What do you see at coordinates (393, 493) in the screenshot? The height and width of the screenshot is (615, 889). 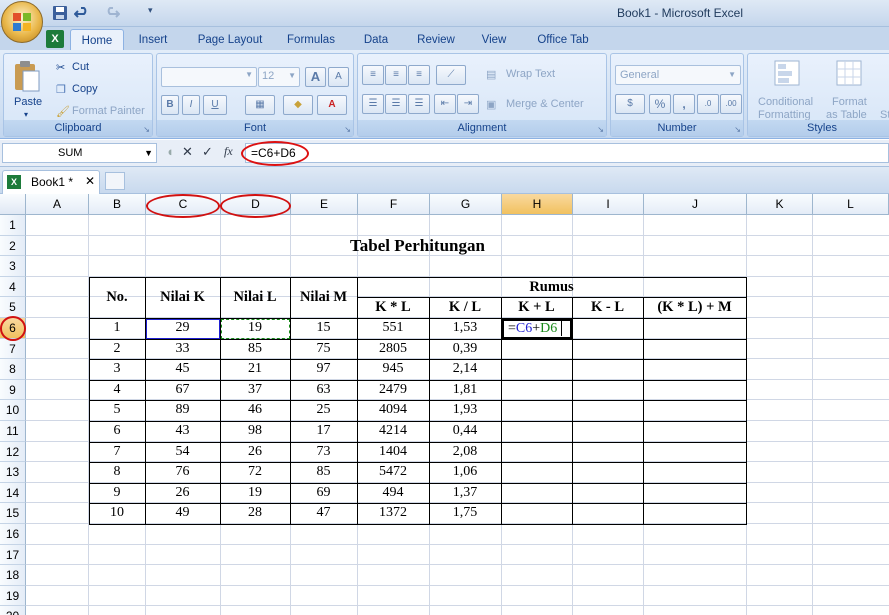 I see `cell-k-times-l: 494` at bounding box center [393, 493].